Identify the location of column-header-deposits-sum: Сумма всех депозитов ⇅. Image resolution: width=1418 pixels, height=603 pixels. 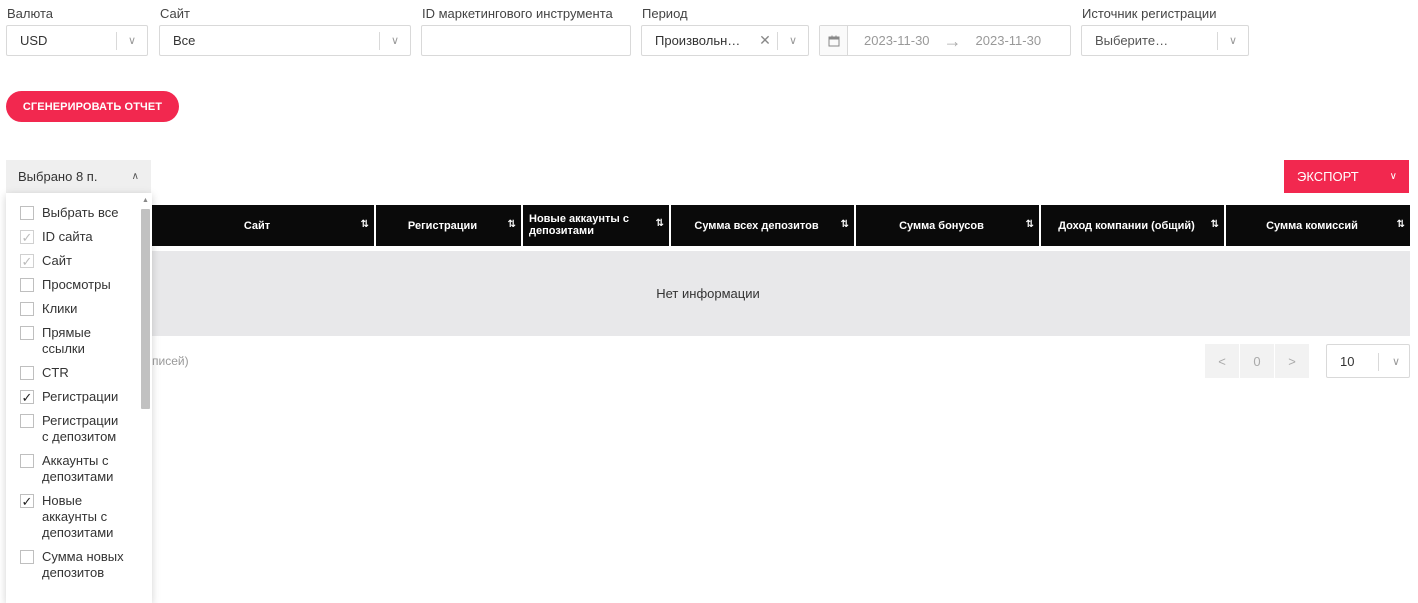
(763, 225).